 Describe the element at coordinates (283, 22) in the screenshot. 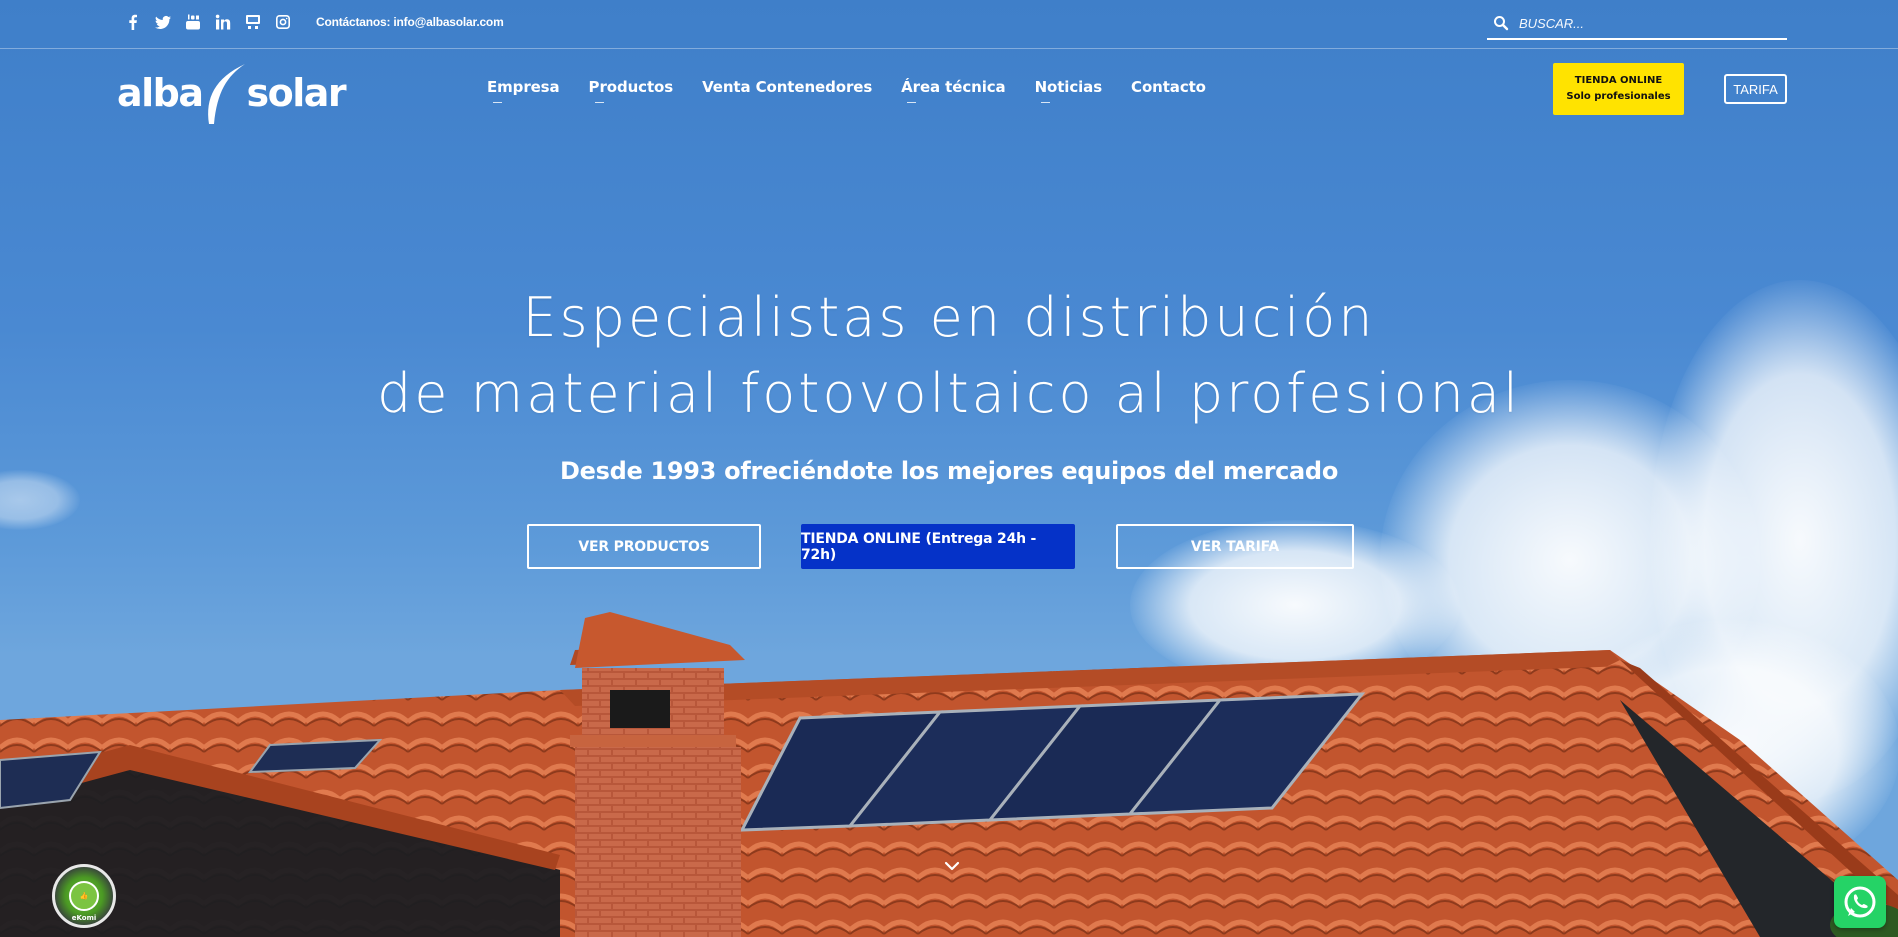

I see `instagram-icon` at that location.